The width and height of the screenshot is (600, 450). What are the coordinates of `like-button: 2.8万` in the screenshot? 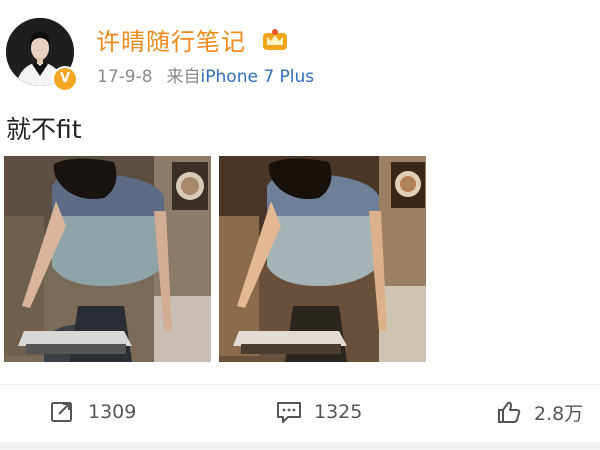 It's located at (539, 412).